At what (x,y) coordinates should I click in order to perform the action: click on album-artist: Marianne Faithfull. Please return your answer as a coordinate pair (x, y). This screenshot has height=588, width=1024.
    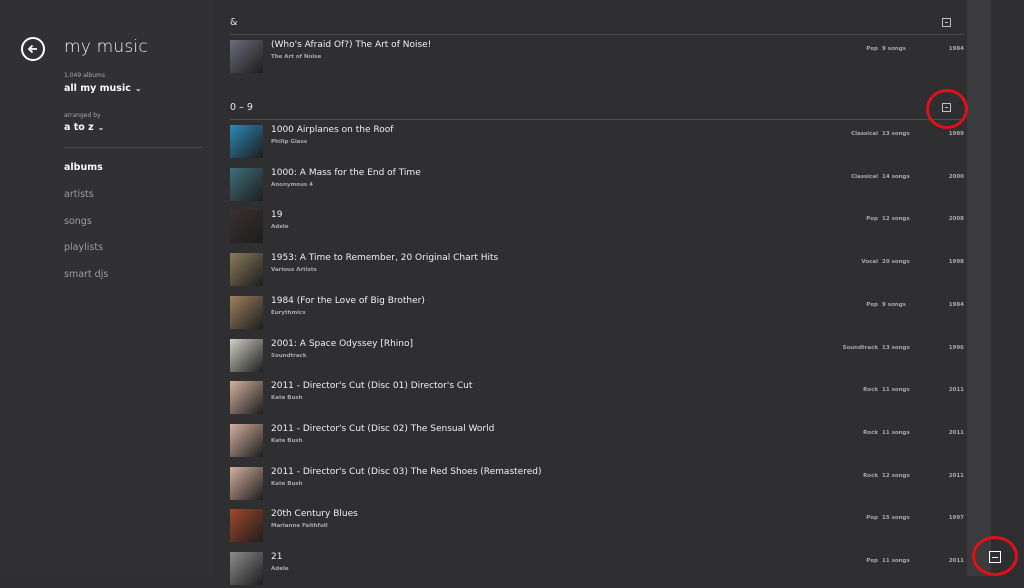
    Looking at the image, I should click on (299, 526).